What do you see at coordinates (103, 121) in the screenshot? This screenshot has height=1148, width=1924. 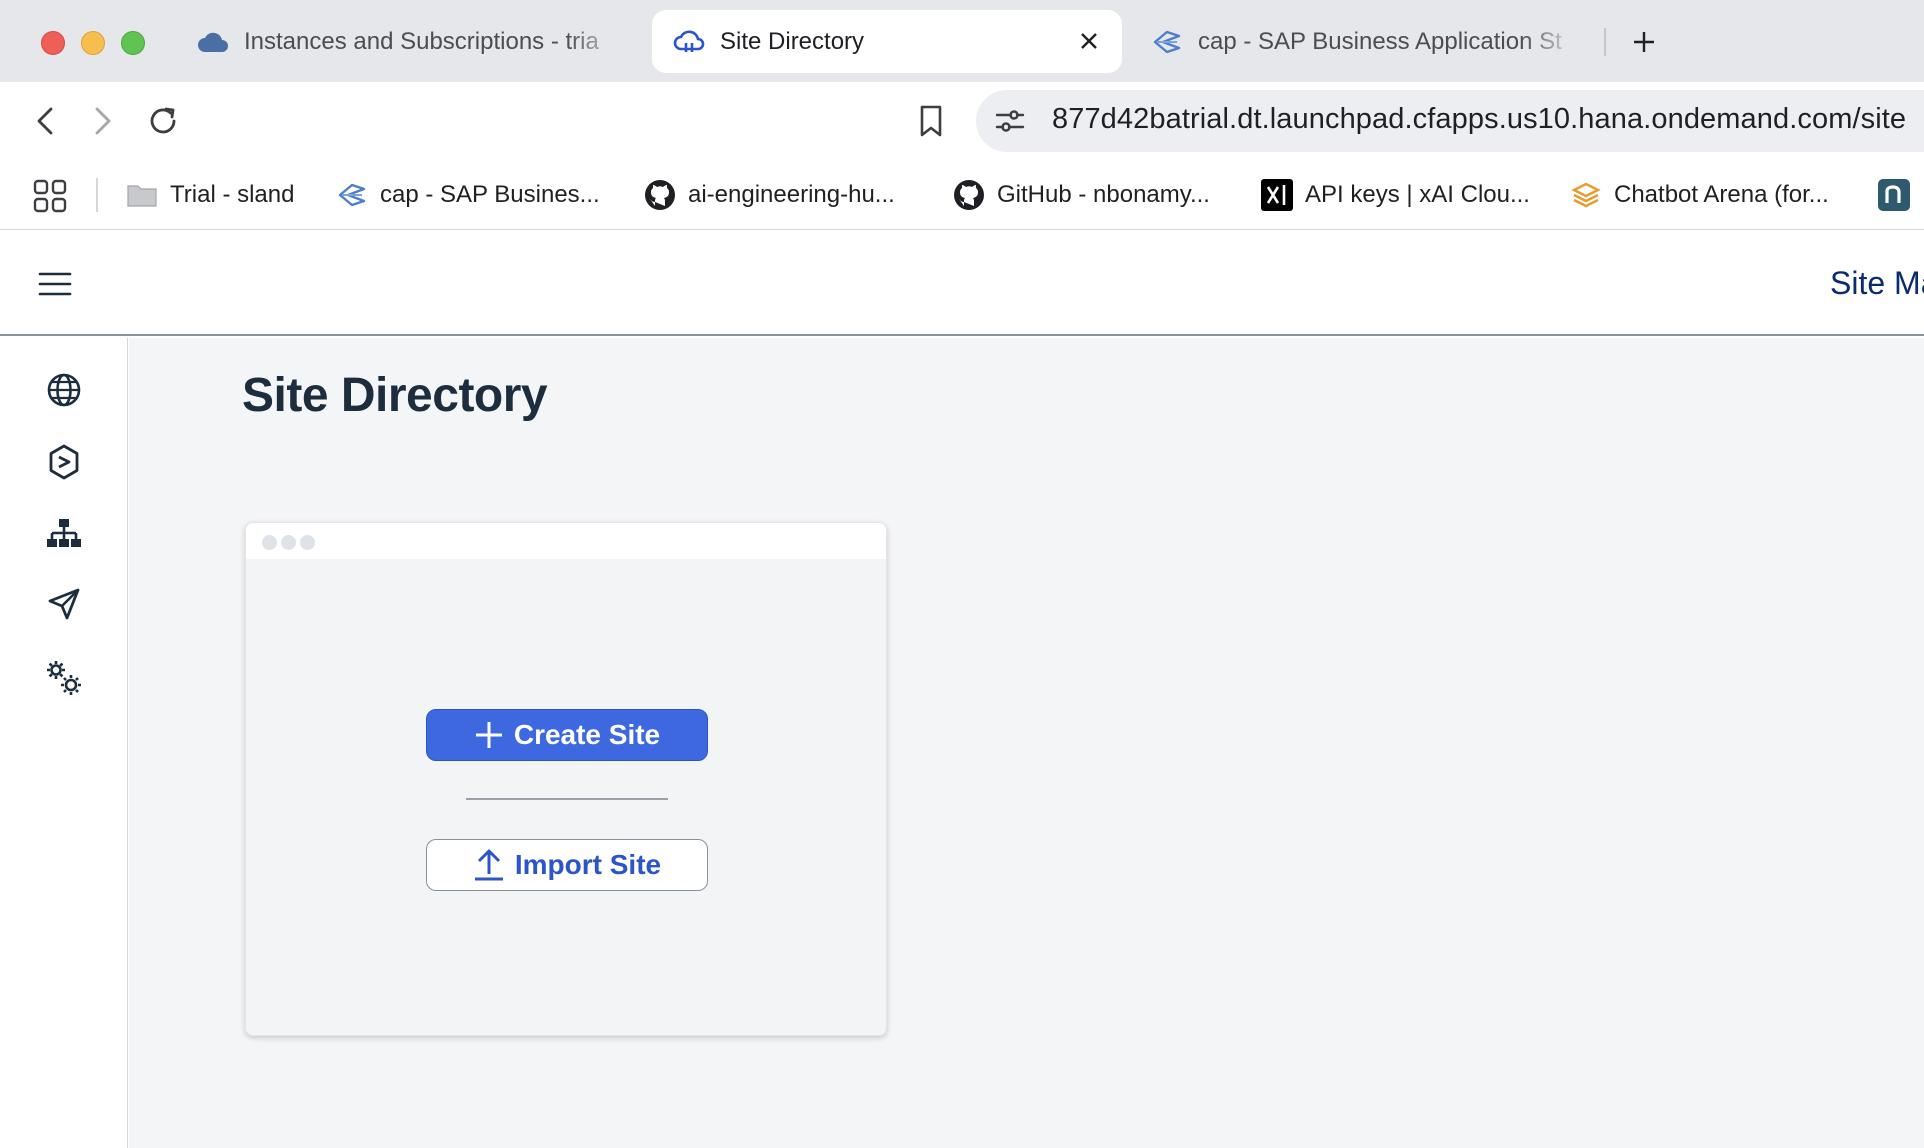 I see `forward-arrow-icon` at bounding box center [103, 121].